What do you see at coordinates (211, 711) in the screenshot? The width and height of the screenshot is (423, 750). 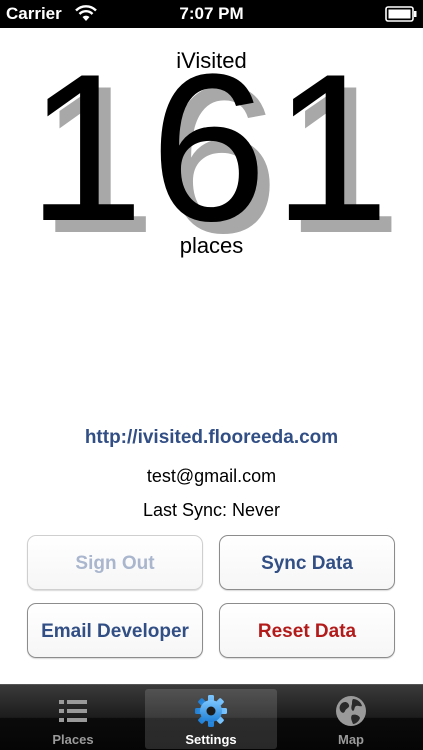 I see `gear-icon` at bounding box center [211, 711].